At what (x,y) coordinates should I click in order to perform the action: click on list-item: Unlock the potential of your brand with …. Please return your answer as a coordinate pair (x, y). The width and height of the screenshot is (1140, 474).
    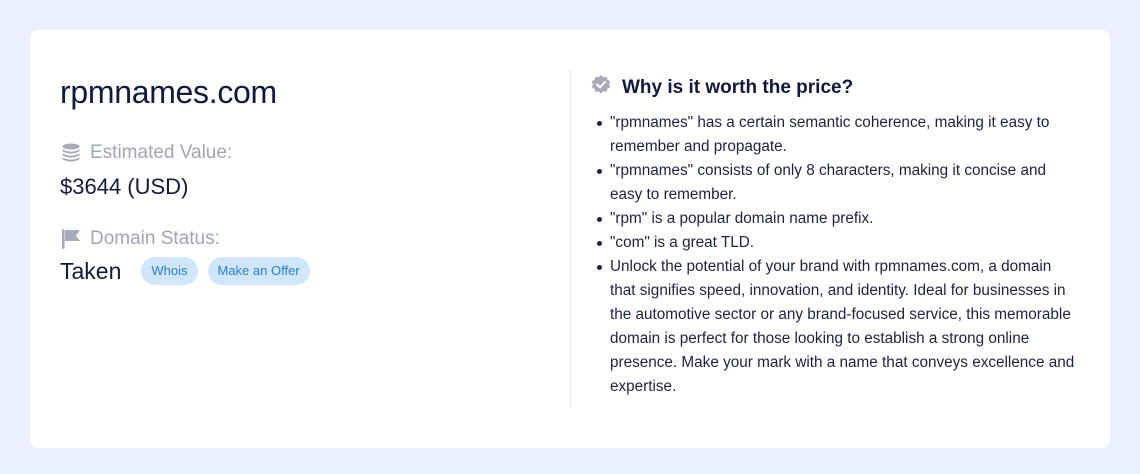
    Looking at the image, I should click on (838, 327).